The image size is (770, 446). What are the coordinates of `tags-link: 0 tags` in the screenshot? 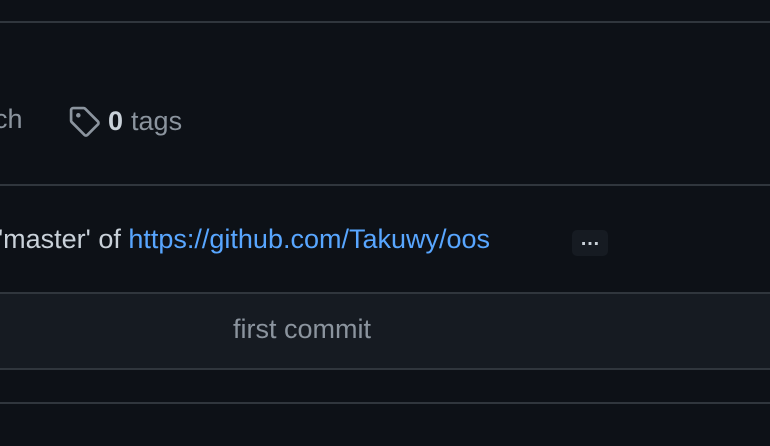 It's located at (125, 121).